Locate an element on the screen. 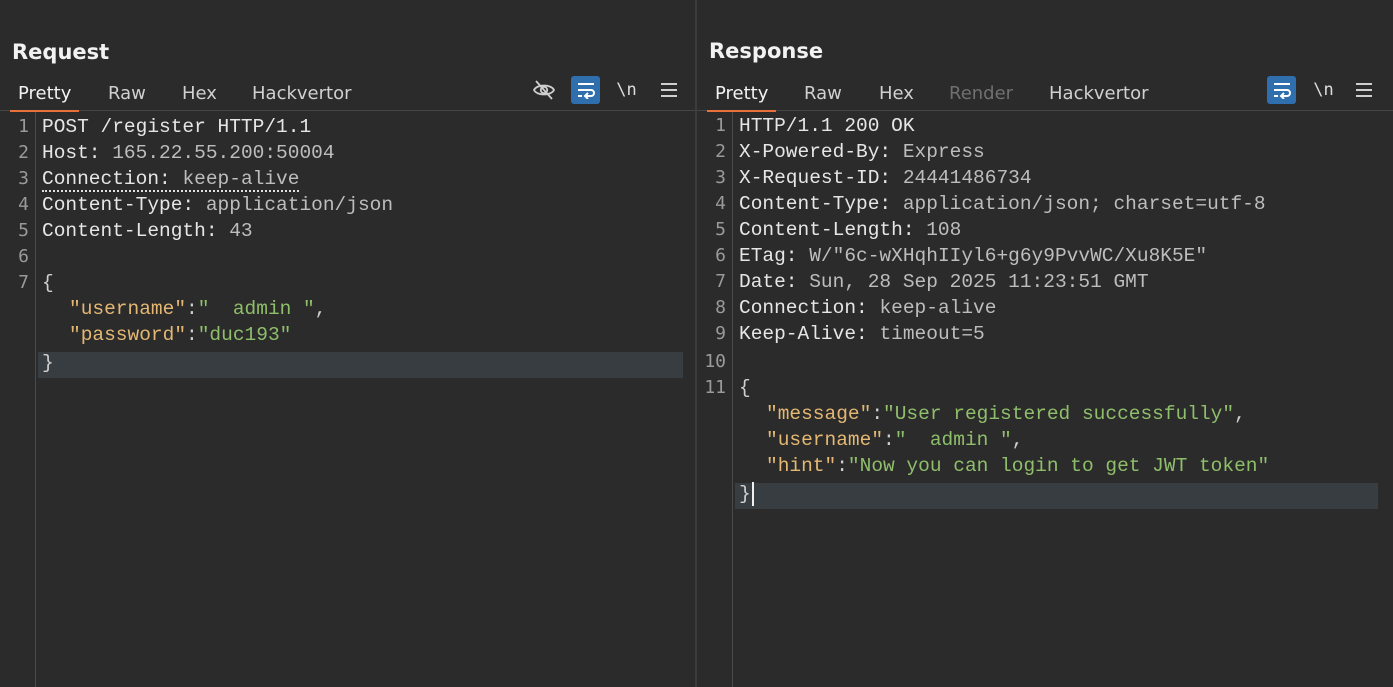 Image resolution: width=1393 pixels, height=687 pixels. response-tab-hackvertor: Hackvertor is located at coordinates (1098, 95).